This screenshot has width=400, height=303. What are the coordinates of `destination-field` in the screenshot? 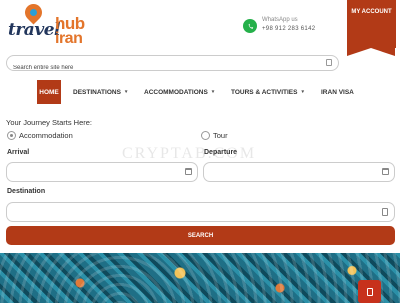 It's located at (200, 213).